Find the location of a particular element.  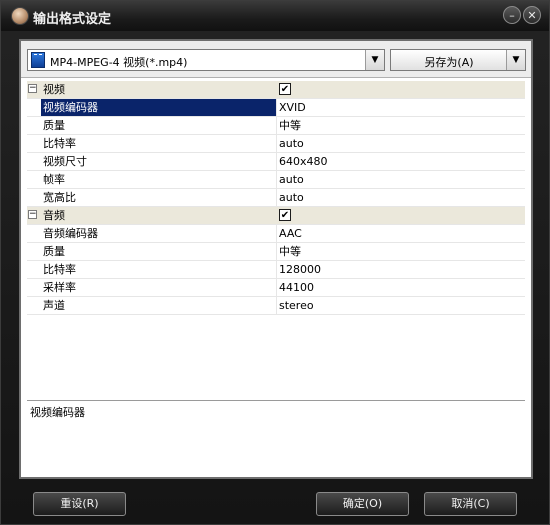

window-title: 输出格式设定 is located at coordinates (72, 19).